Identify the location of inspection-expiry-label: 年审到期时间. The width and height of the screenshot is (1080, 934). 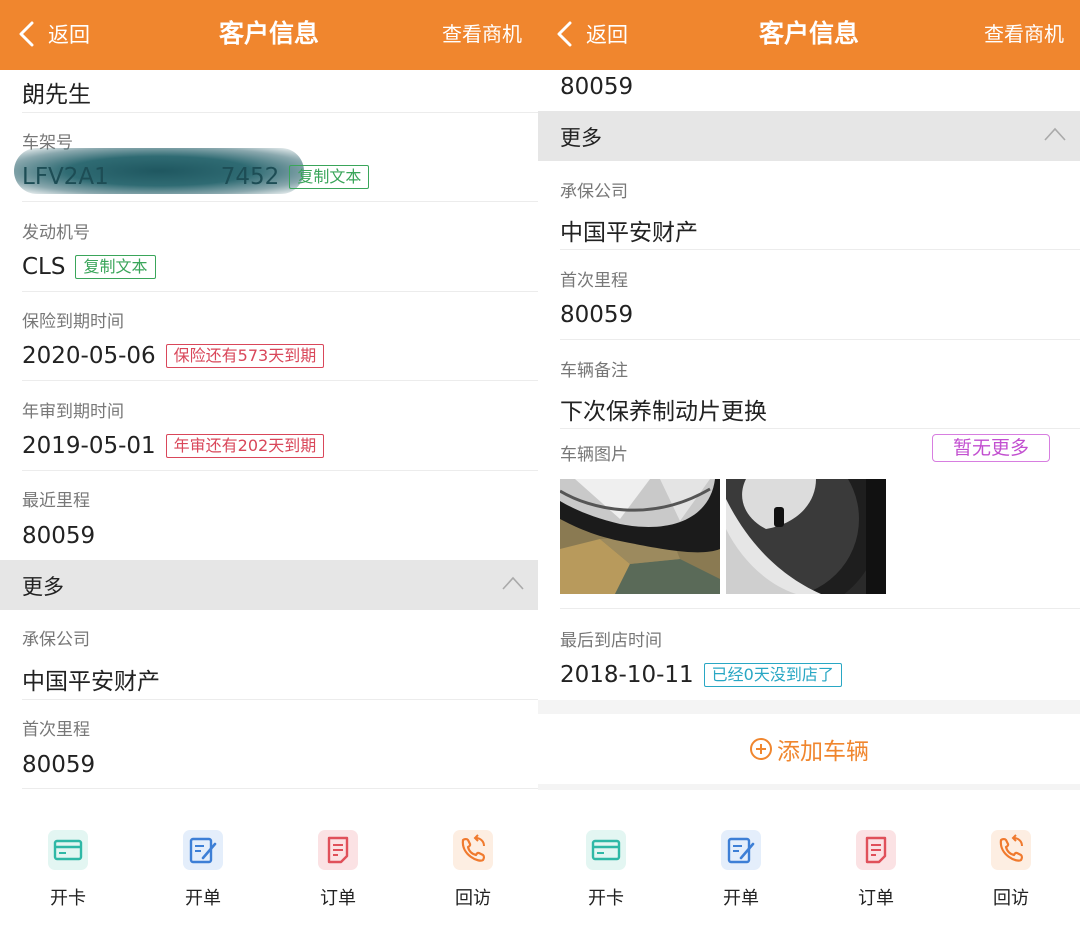
(73, 412).